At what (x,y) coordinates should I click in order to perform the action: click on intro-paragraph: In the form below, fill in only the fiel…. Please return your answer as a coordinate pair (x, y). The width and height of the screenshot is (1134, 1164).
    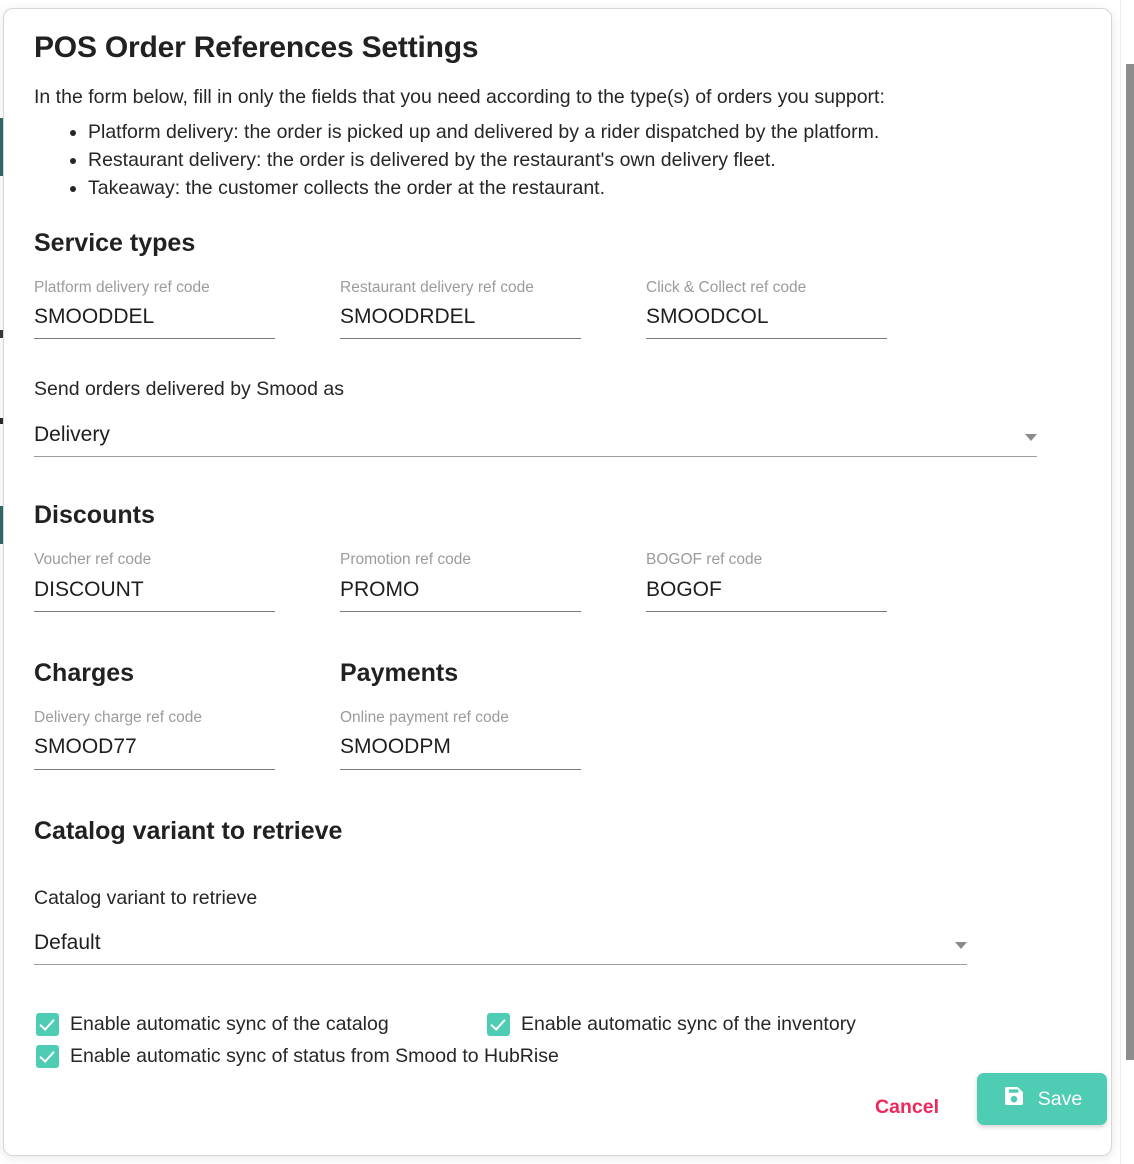
    Looking at the image, I should click on (459, 96).